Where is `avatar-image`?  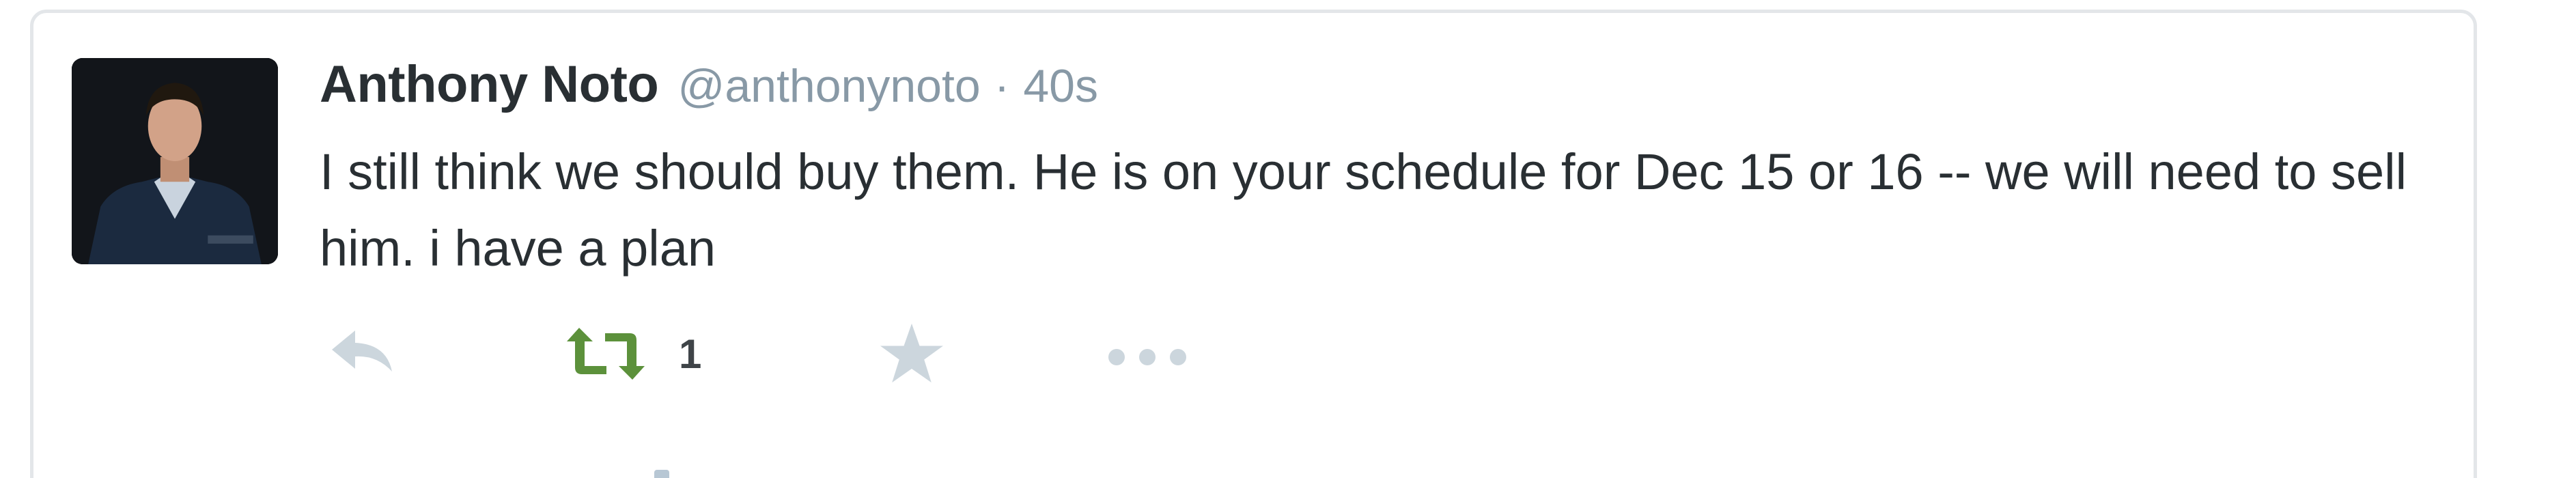
avatar-image is located at coordinates (175, 161).